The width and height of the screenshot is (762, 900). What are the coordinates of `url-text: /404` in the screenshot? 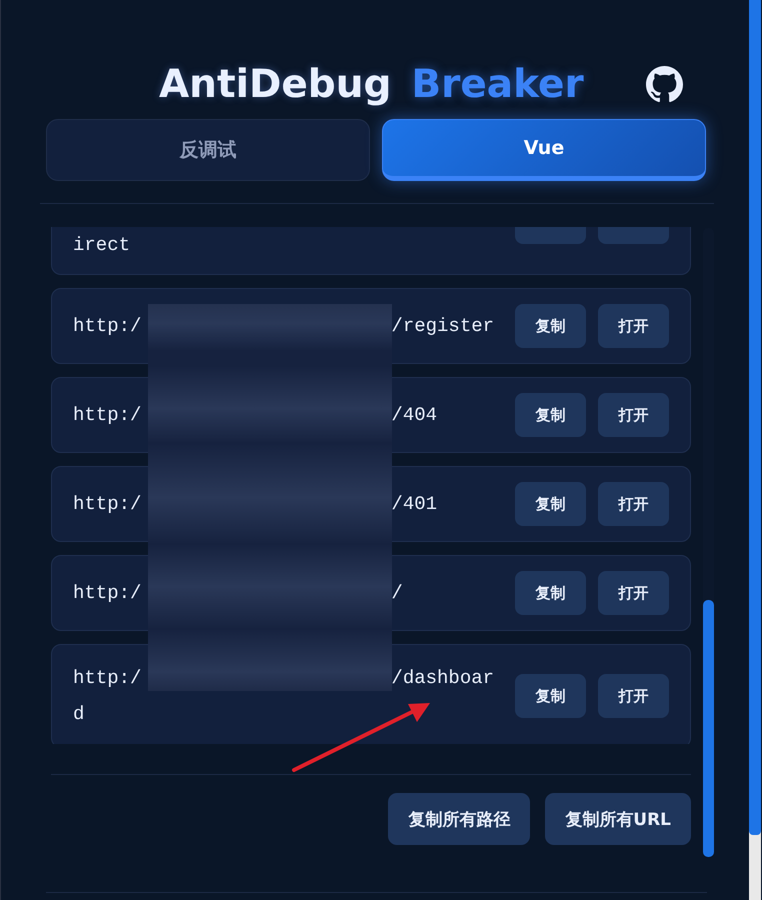 It's located at (414, 415).